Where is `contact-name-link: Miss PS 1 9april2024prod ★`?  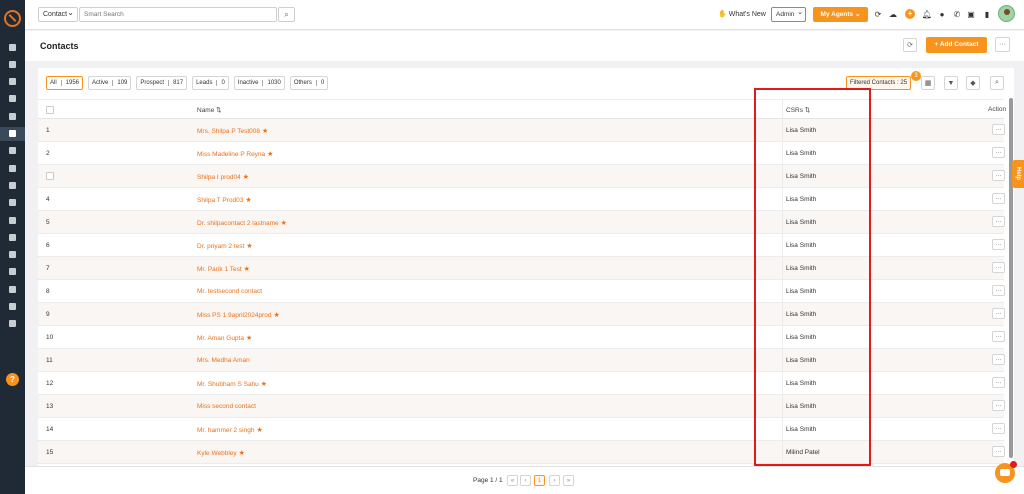 contact-name-link: Miss PS 1 9april2024prod ★ is located at coordinates (238, 315).